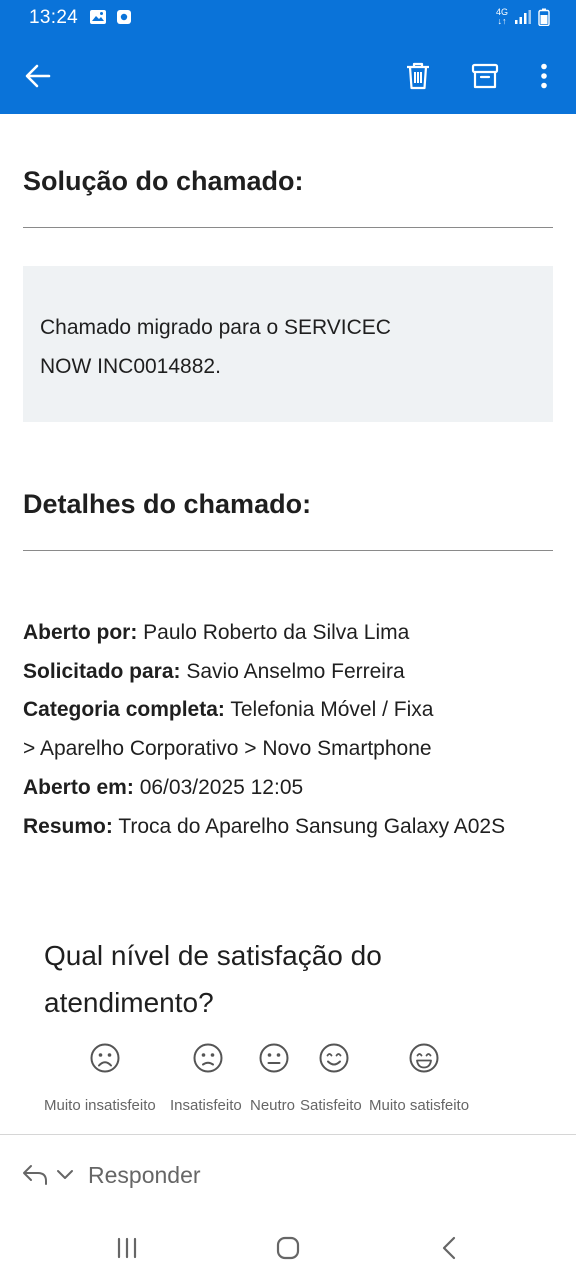 The height and width of the screenshot is (1280, 576). What do you see at coordinates (105, 1058) in the screenshot?
I see `very-dissatisfied-face-icon` at bounding box center [105, 1058].